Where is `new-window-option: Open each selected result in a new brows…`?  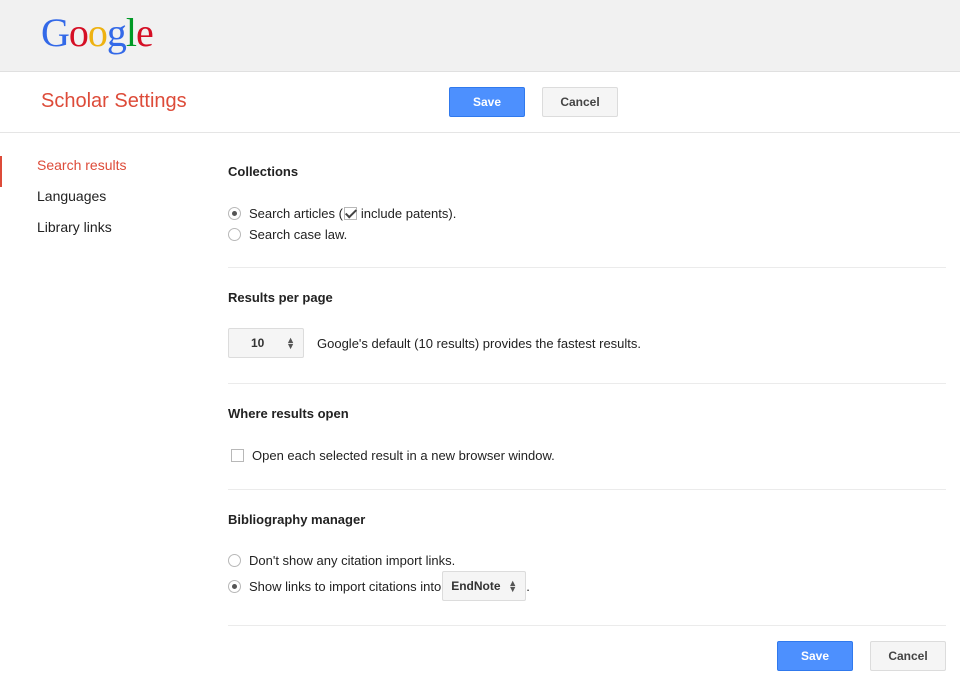 new-window-option: Open each selected result in a new brows… is located at coordinates (391, 455).